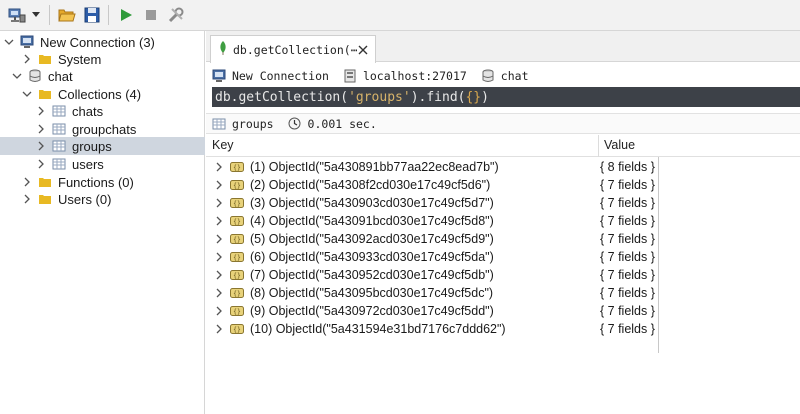 The height and width of the screenshot is (414, 800). I want to click on column-header-key: Key, so click(223, 145).